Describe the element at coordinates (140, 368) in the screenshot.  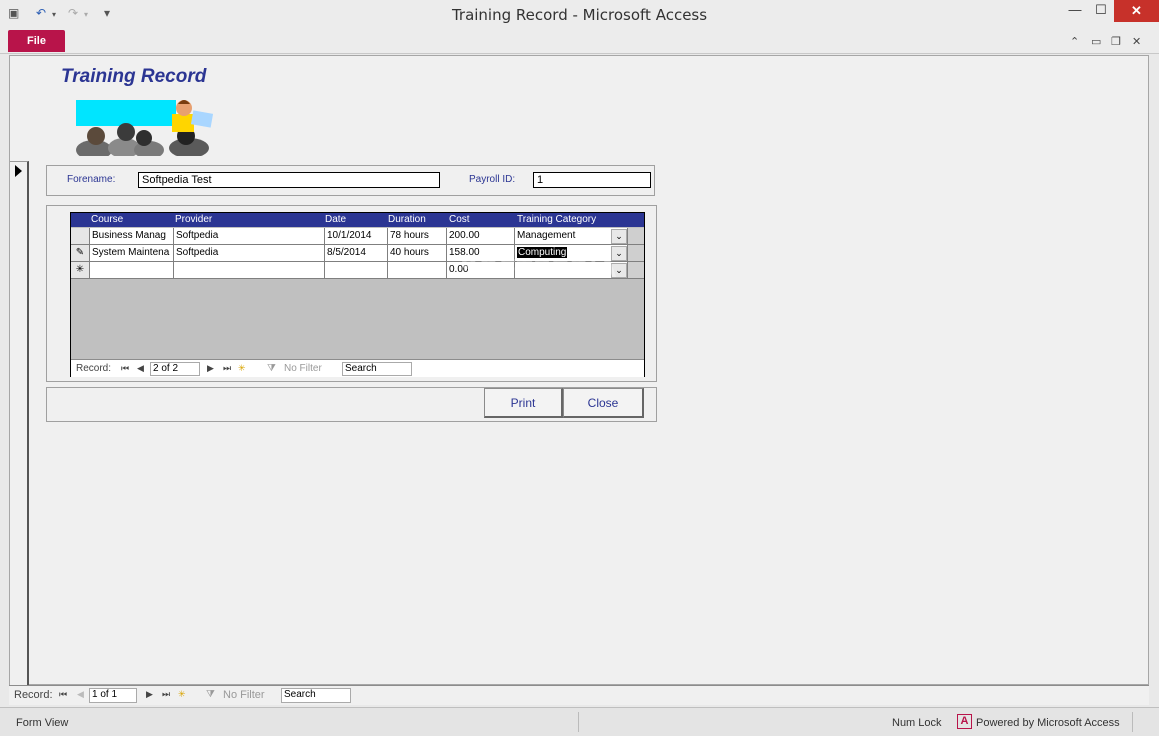
I see `prev-record-icon: ◀` at that location.